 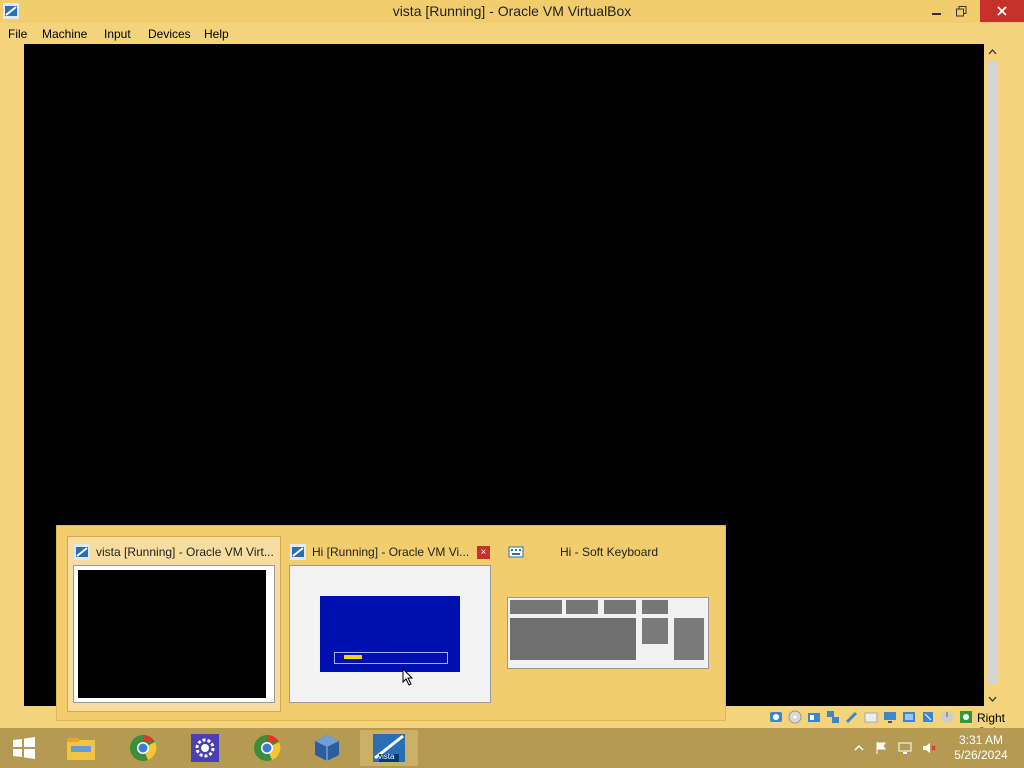 I want to click on minimize-icon, so click(x=936, y=14).